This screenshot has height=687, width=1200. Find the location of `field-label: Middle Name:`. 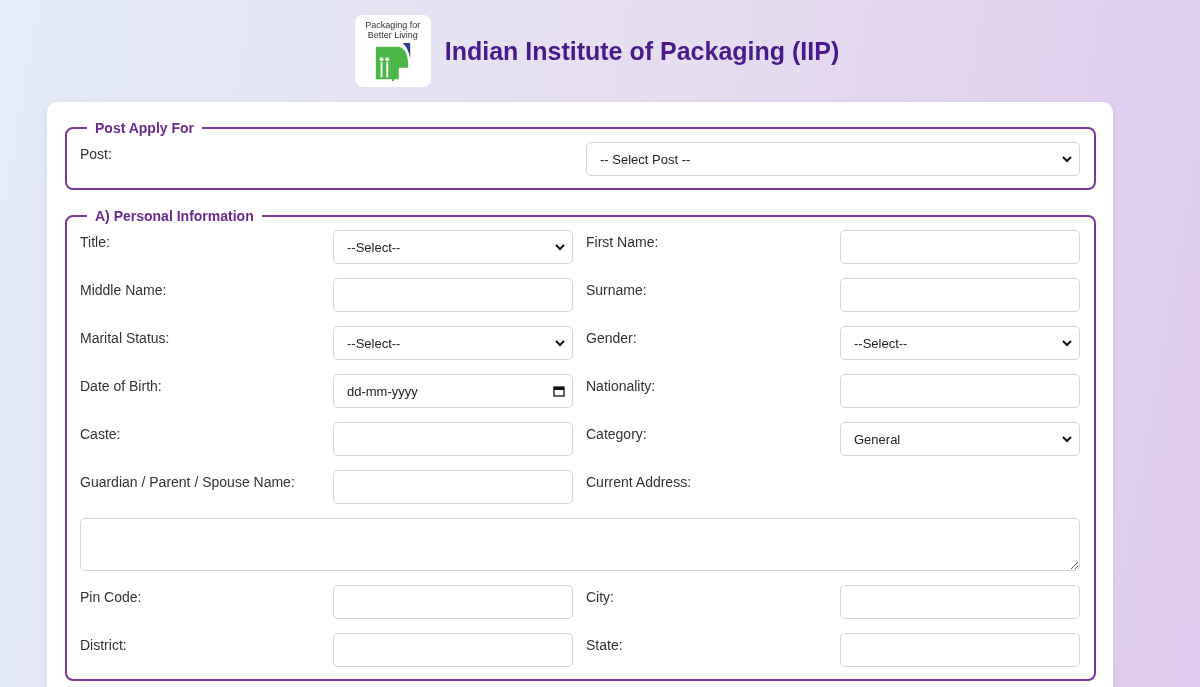

field-label: Middle Name: is located at coordinates (124, 290).